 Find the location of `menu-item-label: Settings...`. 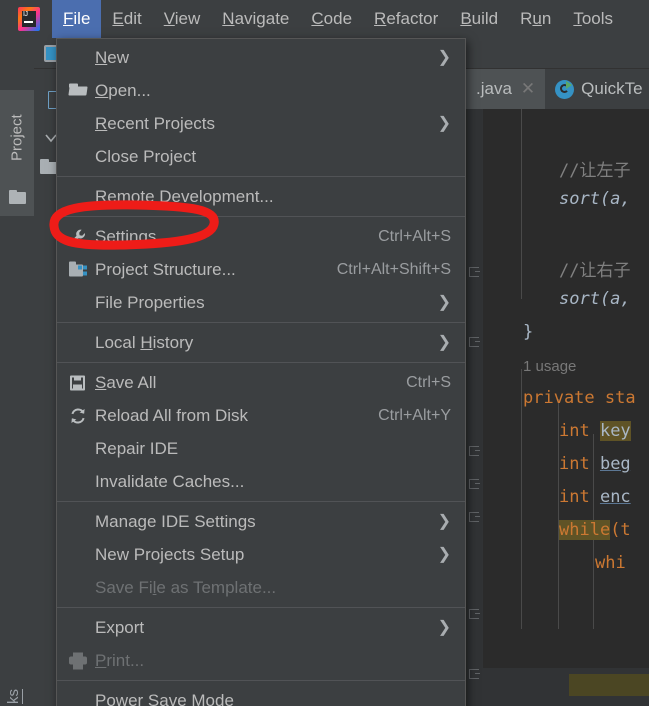

menu-item-label: Settings... is located at coordinates (133, 236).